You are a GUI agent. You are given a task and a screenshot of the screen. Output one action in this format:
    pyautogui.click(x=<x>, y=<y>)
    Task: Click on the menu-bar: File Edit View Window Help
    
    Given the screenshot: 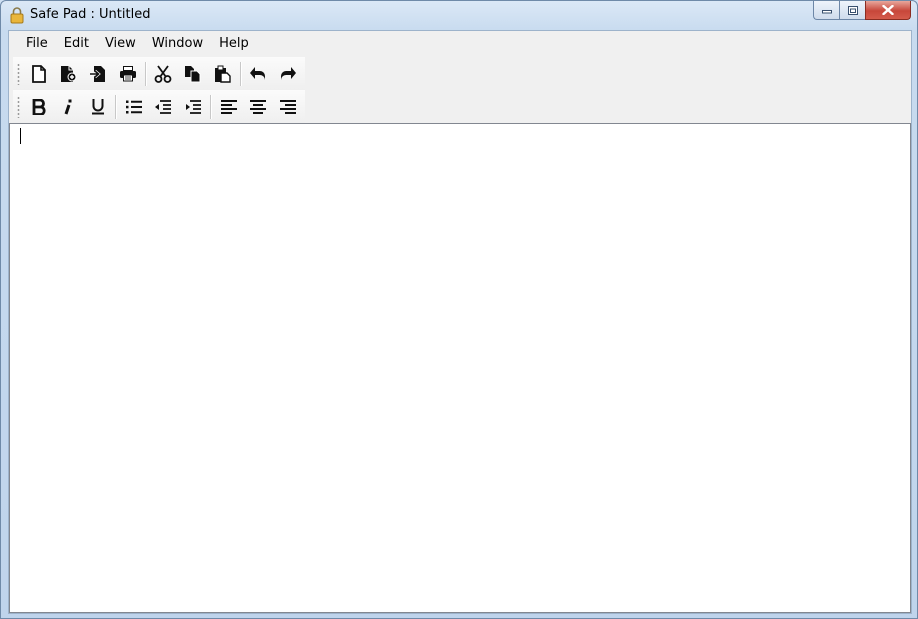 What is the action you would take?
    pyautogui.click(x=463, y=43)
    